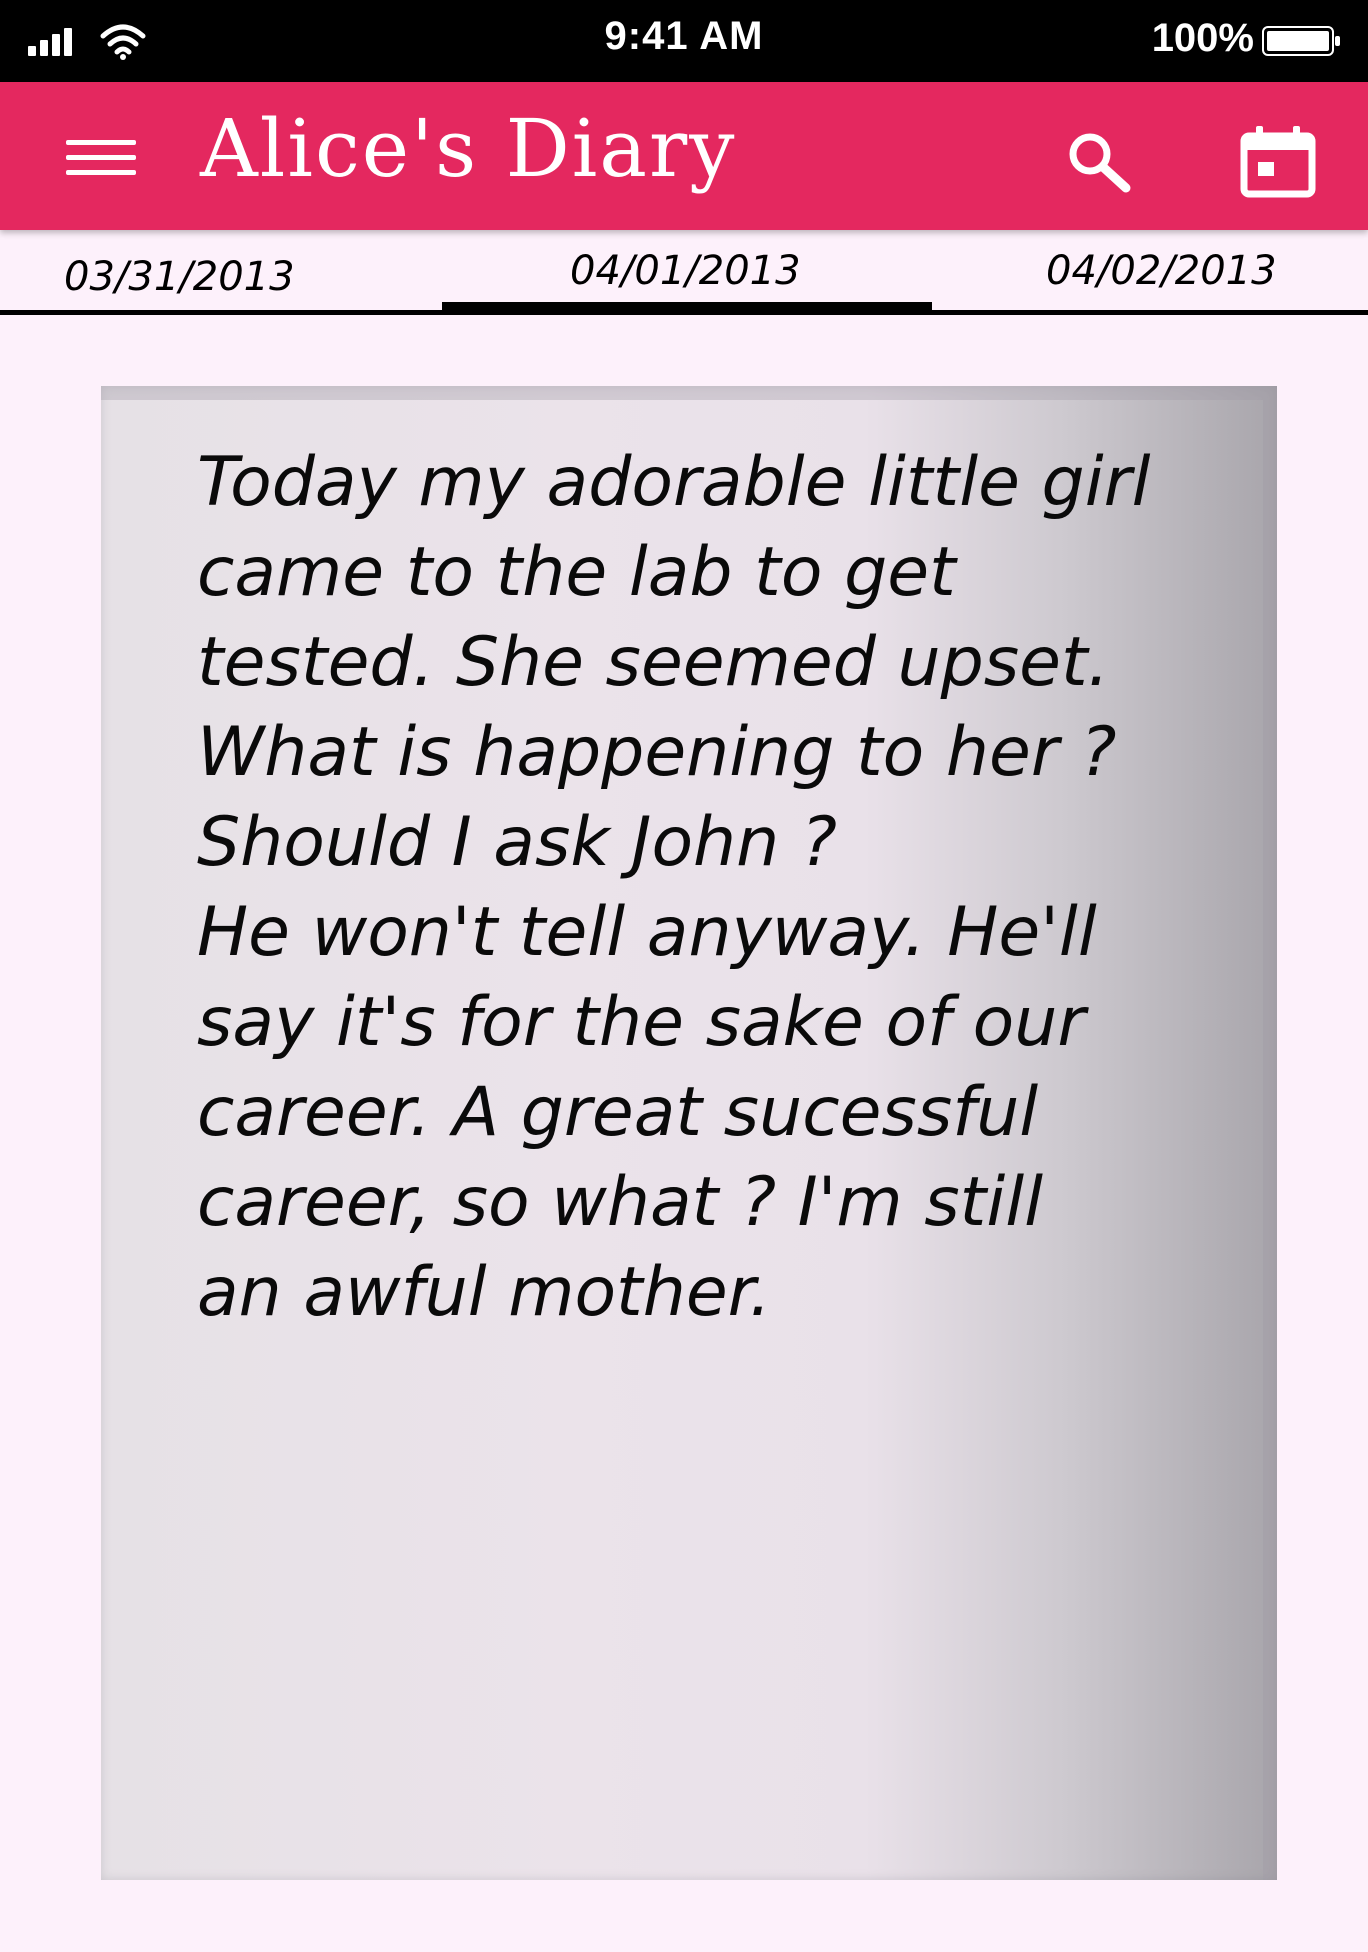 The width and height of the screenshot is (1368, 1952). Describe the element at coordinates (1281, 165) in the screenshot. I see `calendar-icon` at that location.